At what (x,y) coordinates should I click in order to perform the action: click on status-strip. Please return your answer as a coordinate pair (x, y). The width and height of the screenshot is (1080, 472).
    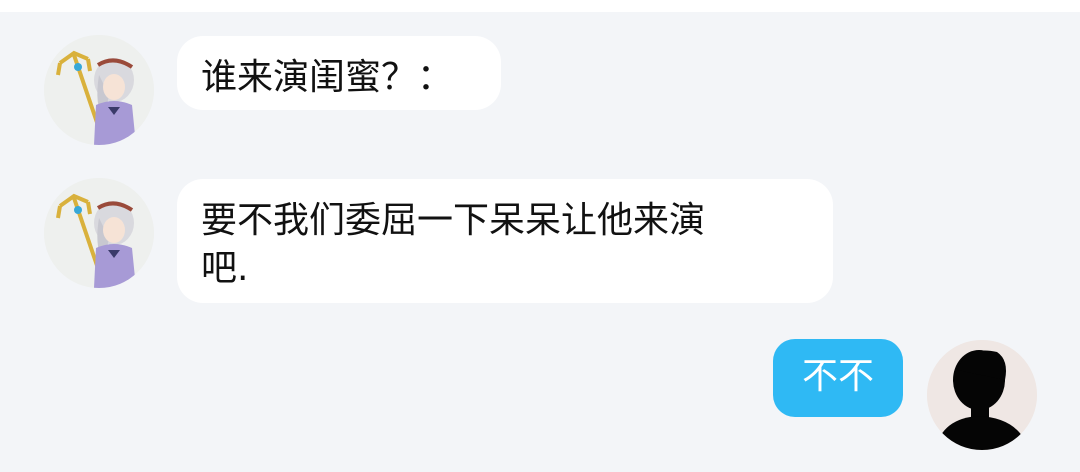
    Looking at the image, I should click on (540, 6).